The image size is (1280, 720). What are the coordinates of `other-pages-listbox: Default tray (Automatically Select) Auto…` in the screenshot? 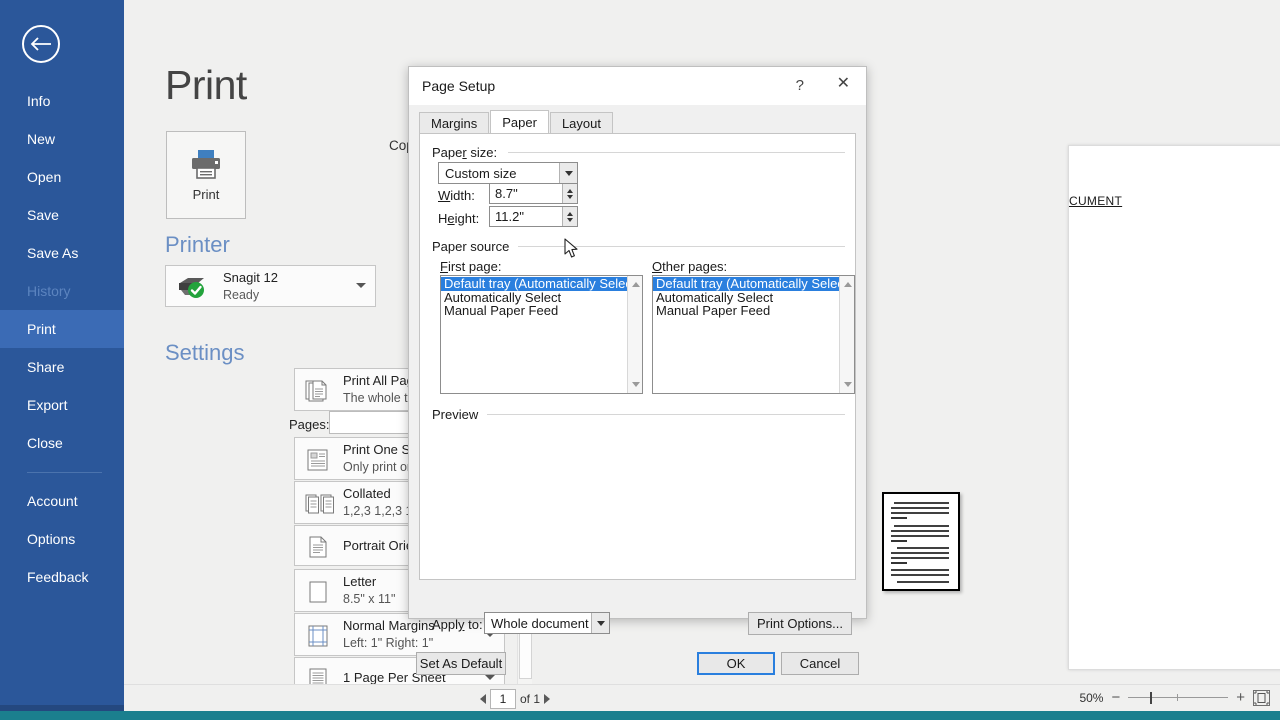 It's located at (753, 334).